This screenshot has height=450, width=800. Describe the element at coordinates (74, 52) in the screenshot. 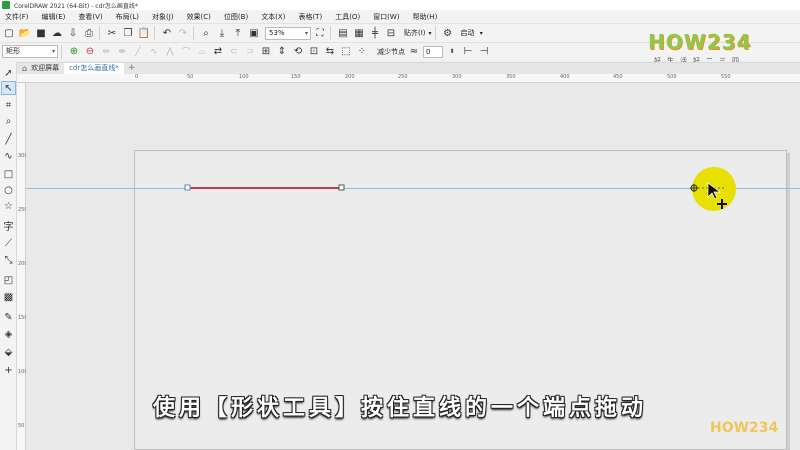

I see `add-node-icon: ⊕` at that location.